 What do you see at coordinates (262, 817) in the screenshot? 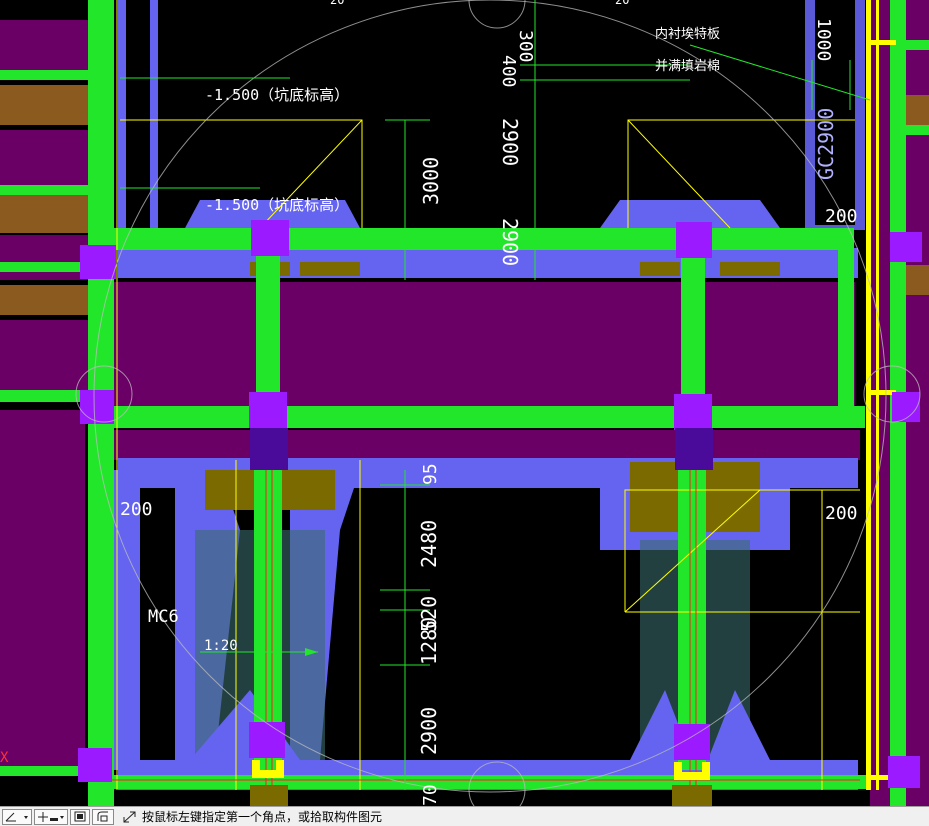
I see `prompt-text: 按鼠标左键指定第一个角点，或拾取构件图元` at bounding box center [262, 817].